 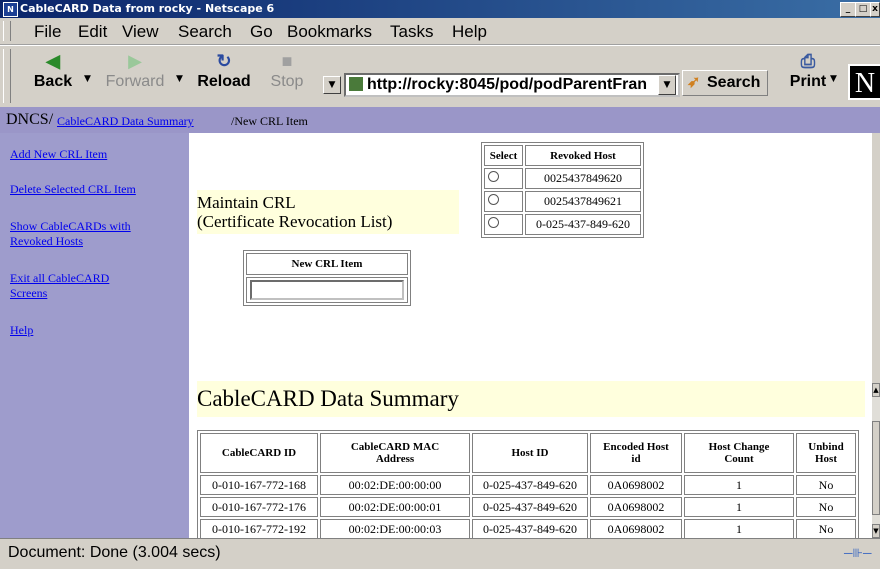 I want to click on sidebar-item-exit-cablecard-screens: Exit all CableCARD Screens, so click(x=59, y=286).